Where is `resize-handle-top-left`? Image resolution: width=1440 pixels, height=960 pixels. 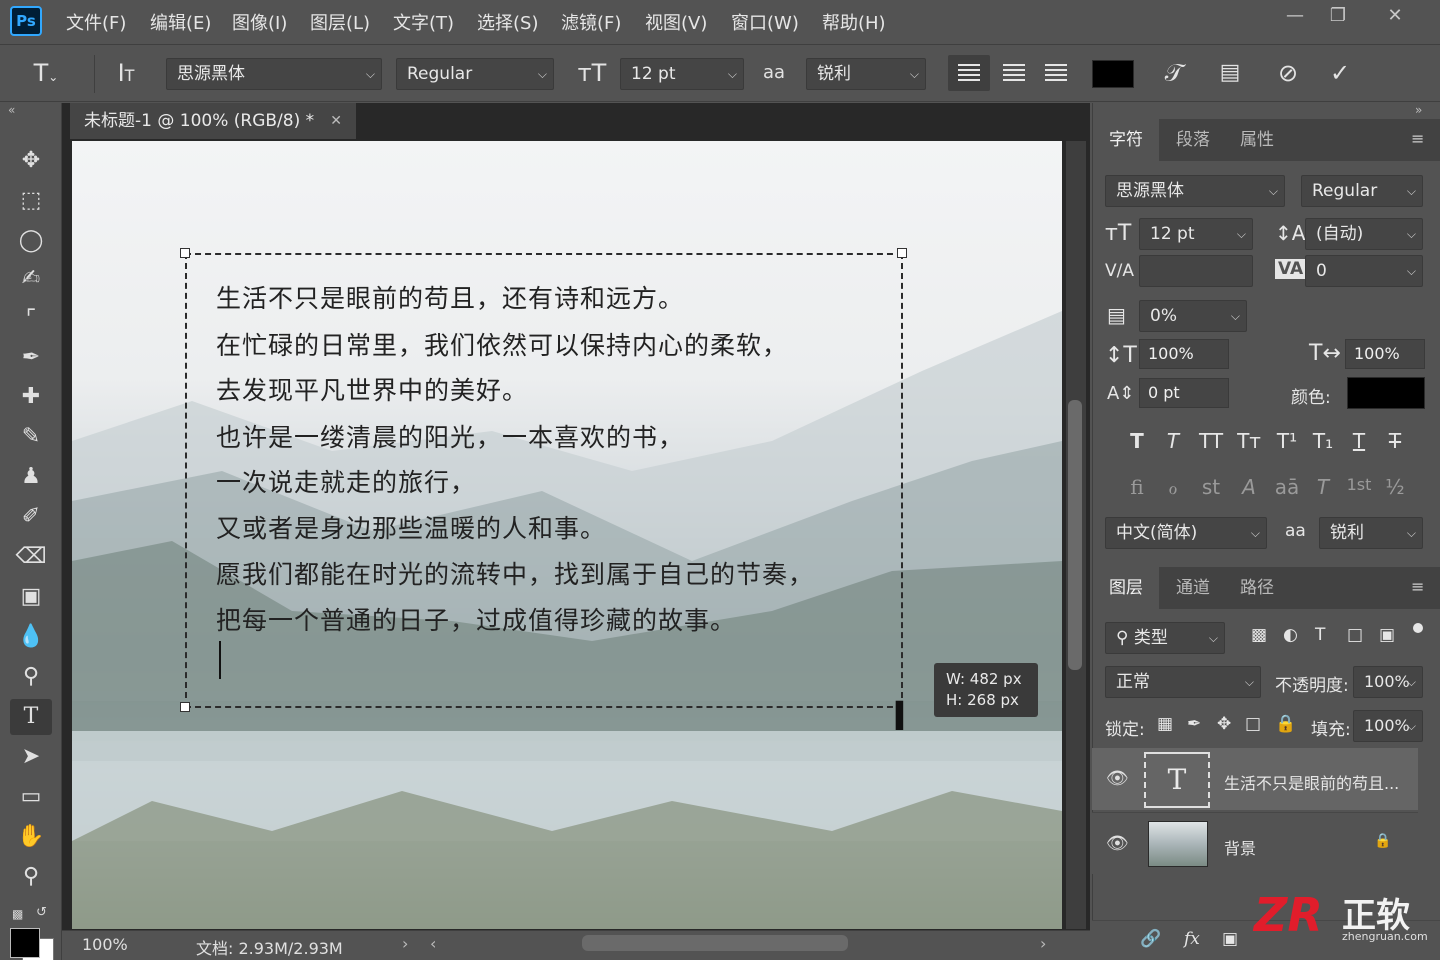
resize-handle-top-left is located at coordinates (185, 253).